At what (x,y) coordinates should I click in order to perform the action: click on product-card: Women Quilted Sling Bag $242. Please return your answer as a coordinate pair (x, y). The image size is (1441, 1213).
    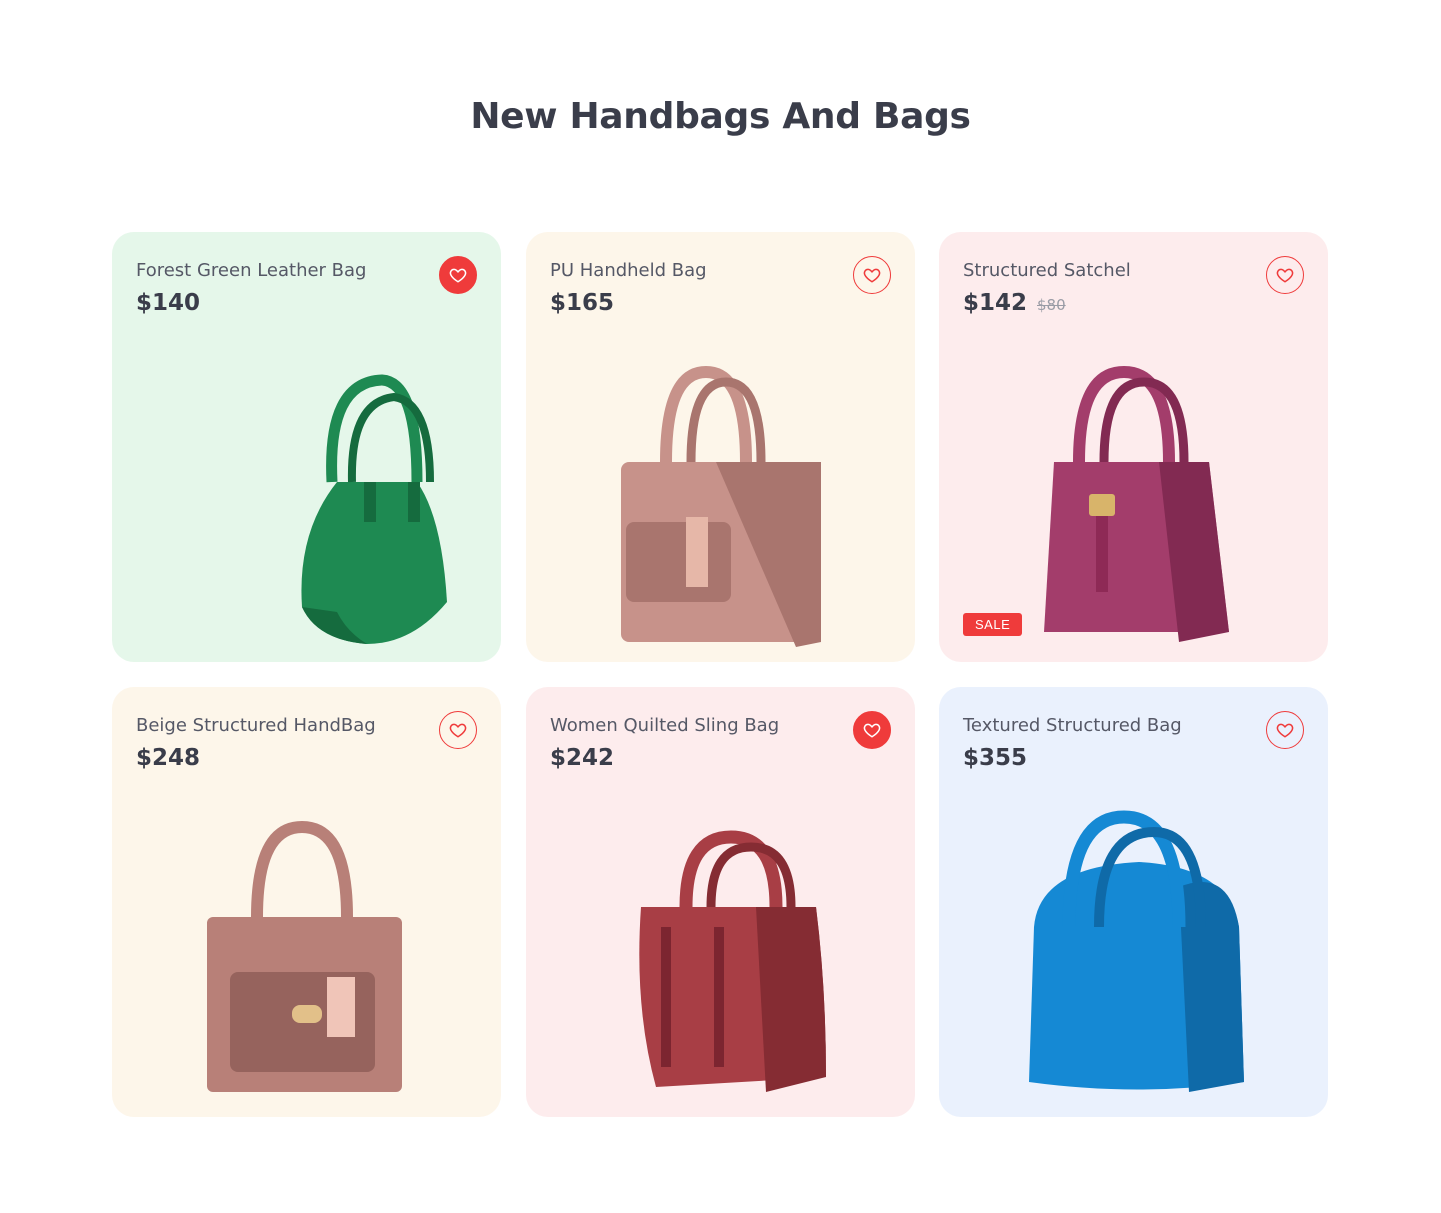
    Looking at the image, I should click on (720, 902).